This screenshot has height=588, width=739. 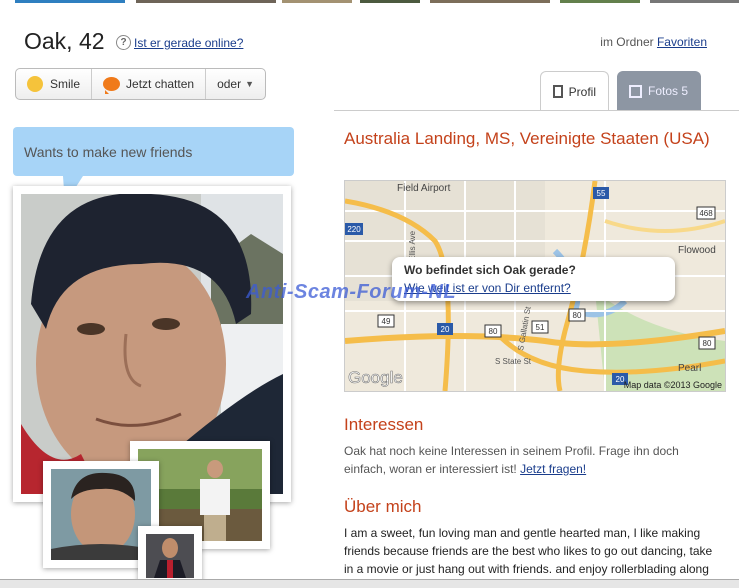 I want to click on thumbnail-photo, so click(x=170, y=556).